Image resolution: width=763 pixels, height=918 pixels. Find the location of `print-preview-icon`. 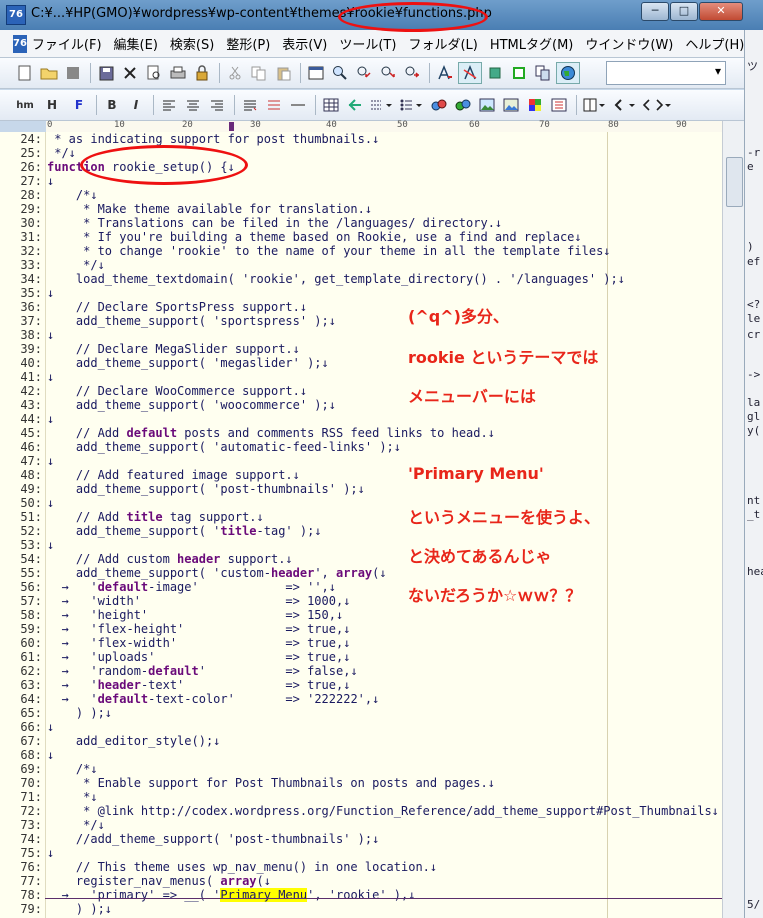

print-preview-icon is located at coordinates (154, 73).